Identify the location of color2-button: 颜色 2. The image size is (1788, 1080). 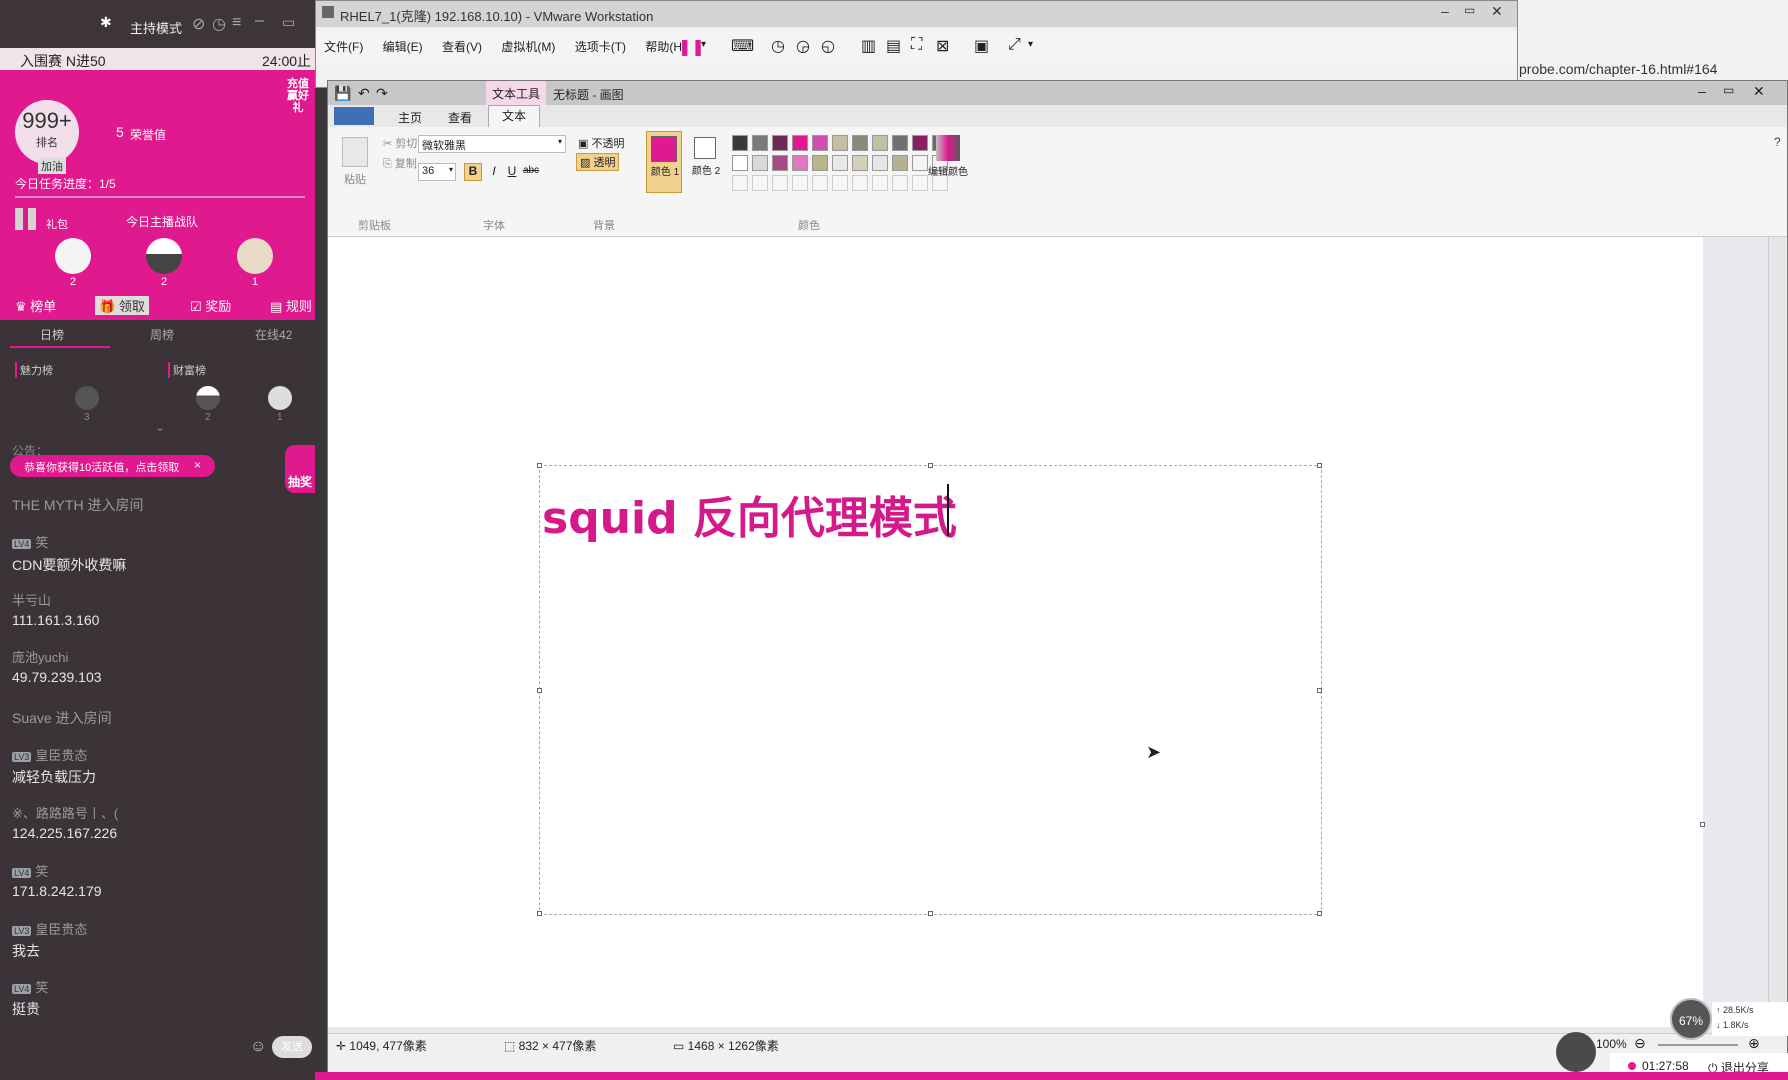
(706, 162).